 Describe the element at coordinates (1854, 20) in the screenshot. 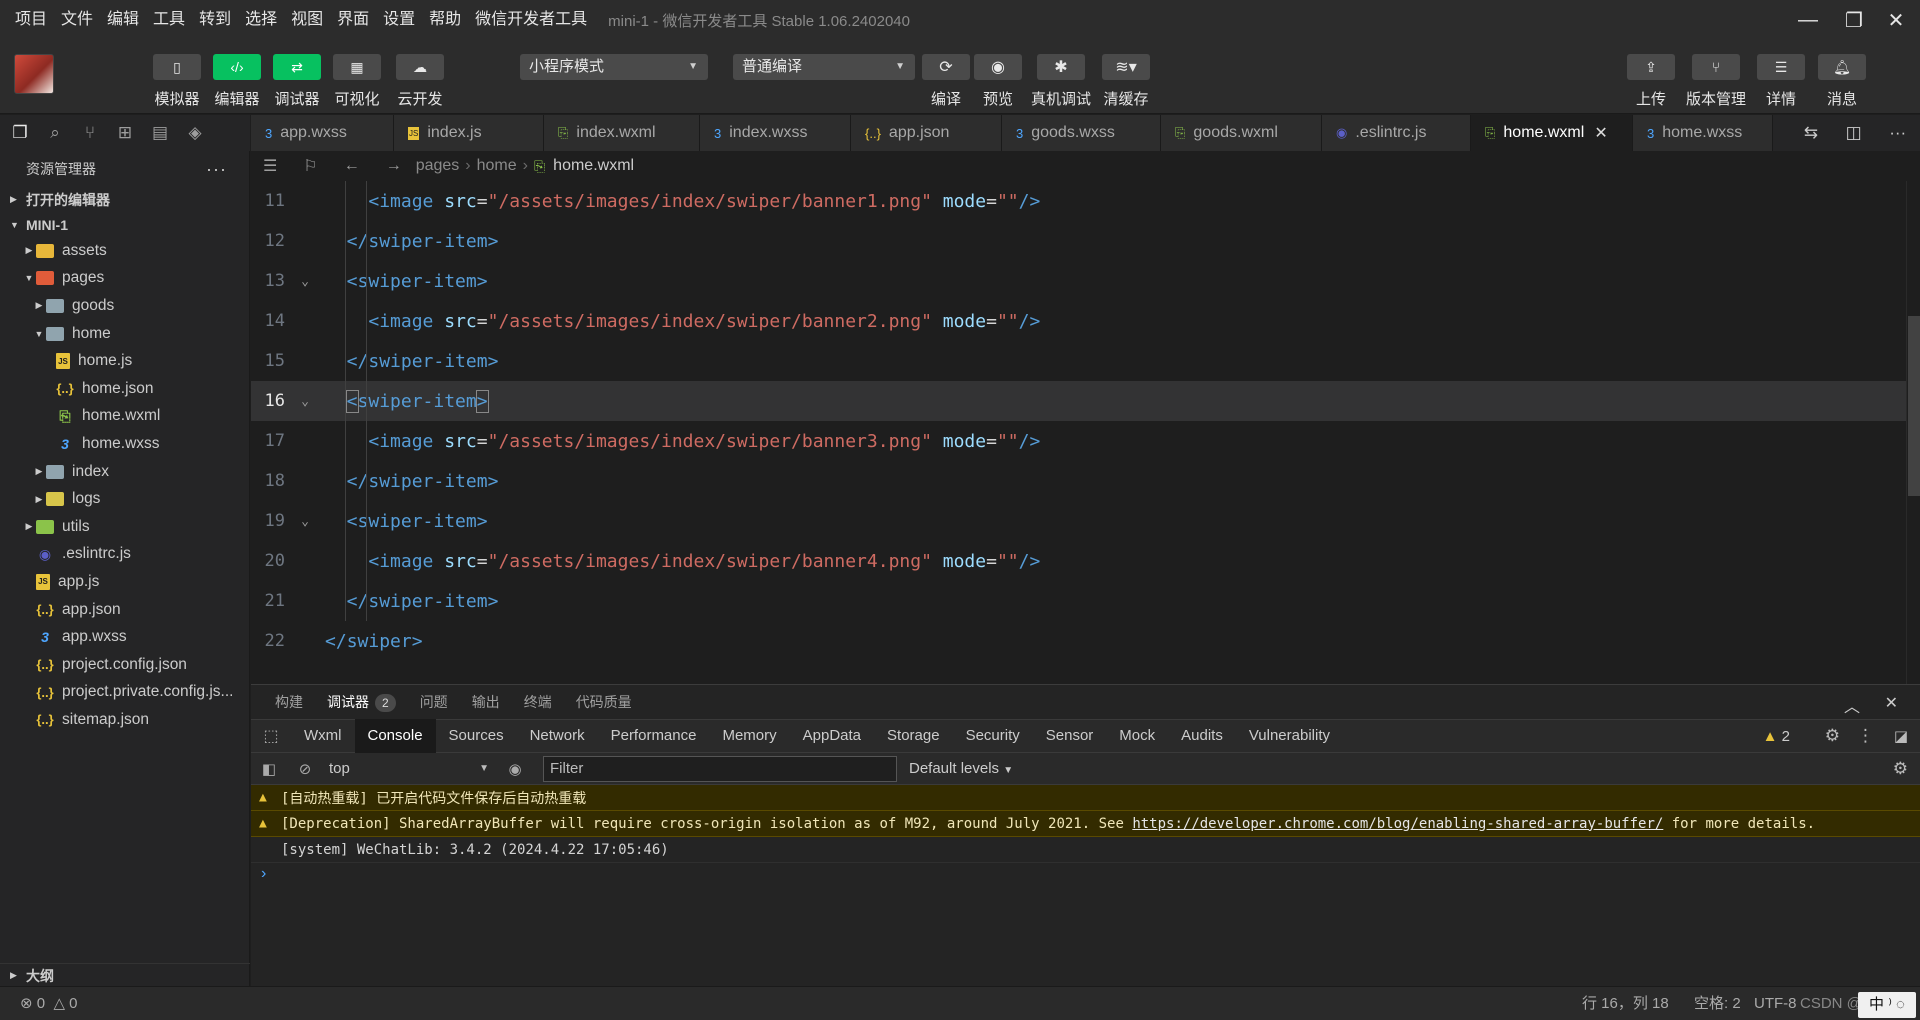

I see `maximize-icon: ❐` at that location.